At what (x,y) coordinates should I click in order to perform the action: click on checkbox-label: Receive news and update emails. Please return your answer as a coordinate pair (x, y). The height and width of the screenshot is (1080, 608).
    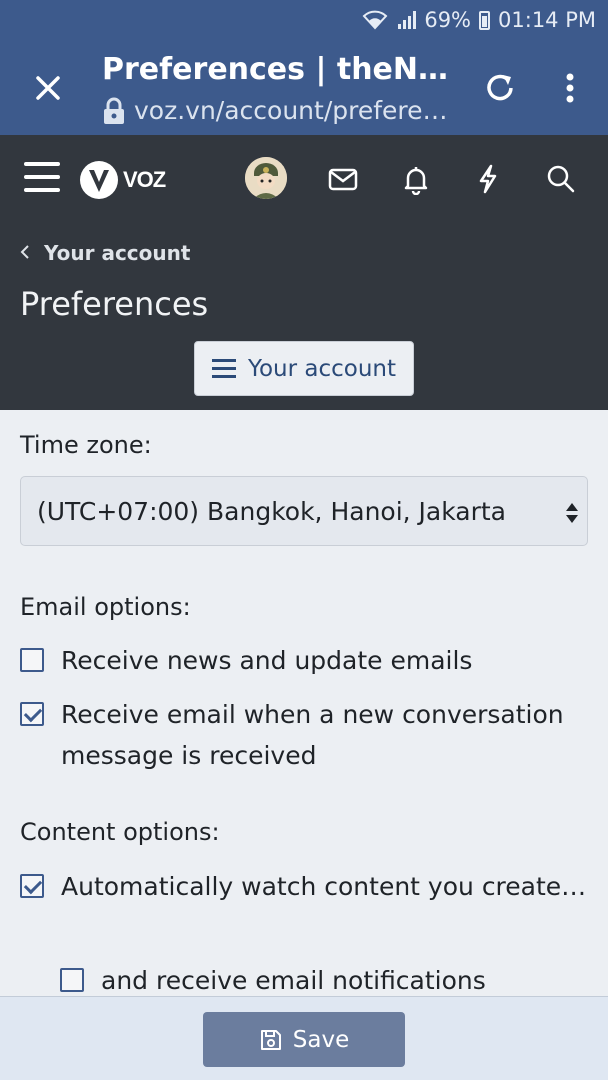
    Looking at the image, I should click on (267, 660).